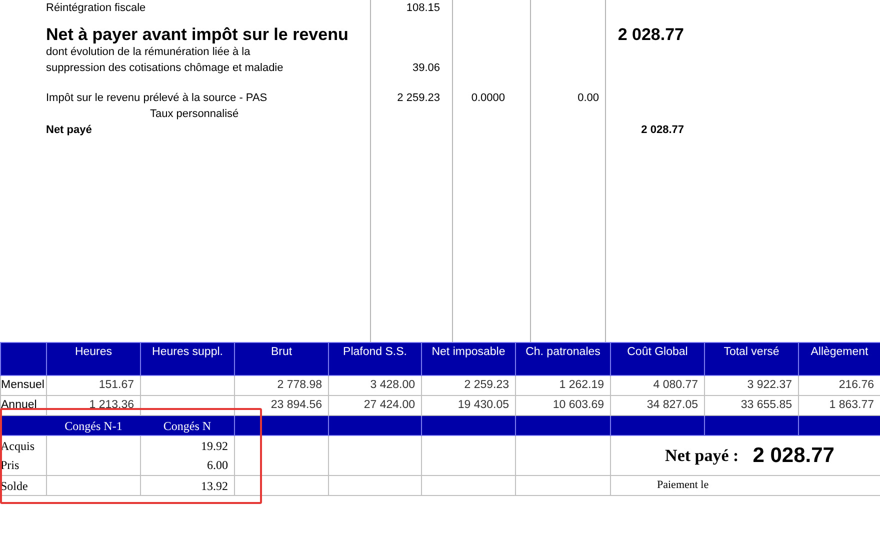 Image resolution: width=880 pixels, height=540 pixels. What do you see at coordinates (488, 98) in the screenshot?
I see `amount-cell-text: 0.0000` at bounding box center [488, 98].